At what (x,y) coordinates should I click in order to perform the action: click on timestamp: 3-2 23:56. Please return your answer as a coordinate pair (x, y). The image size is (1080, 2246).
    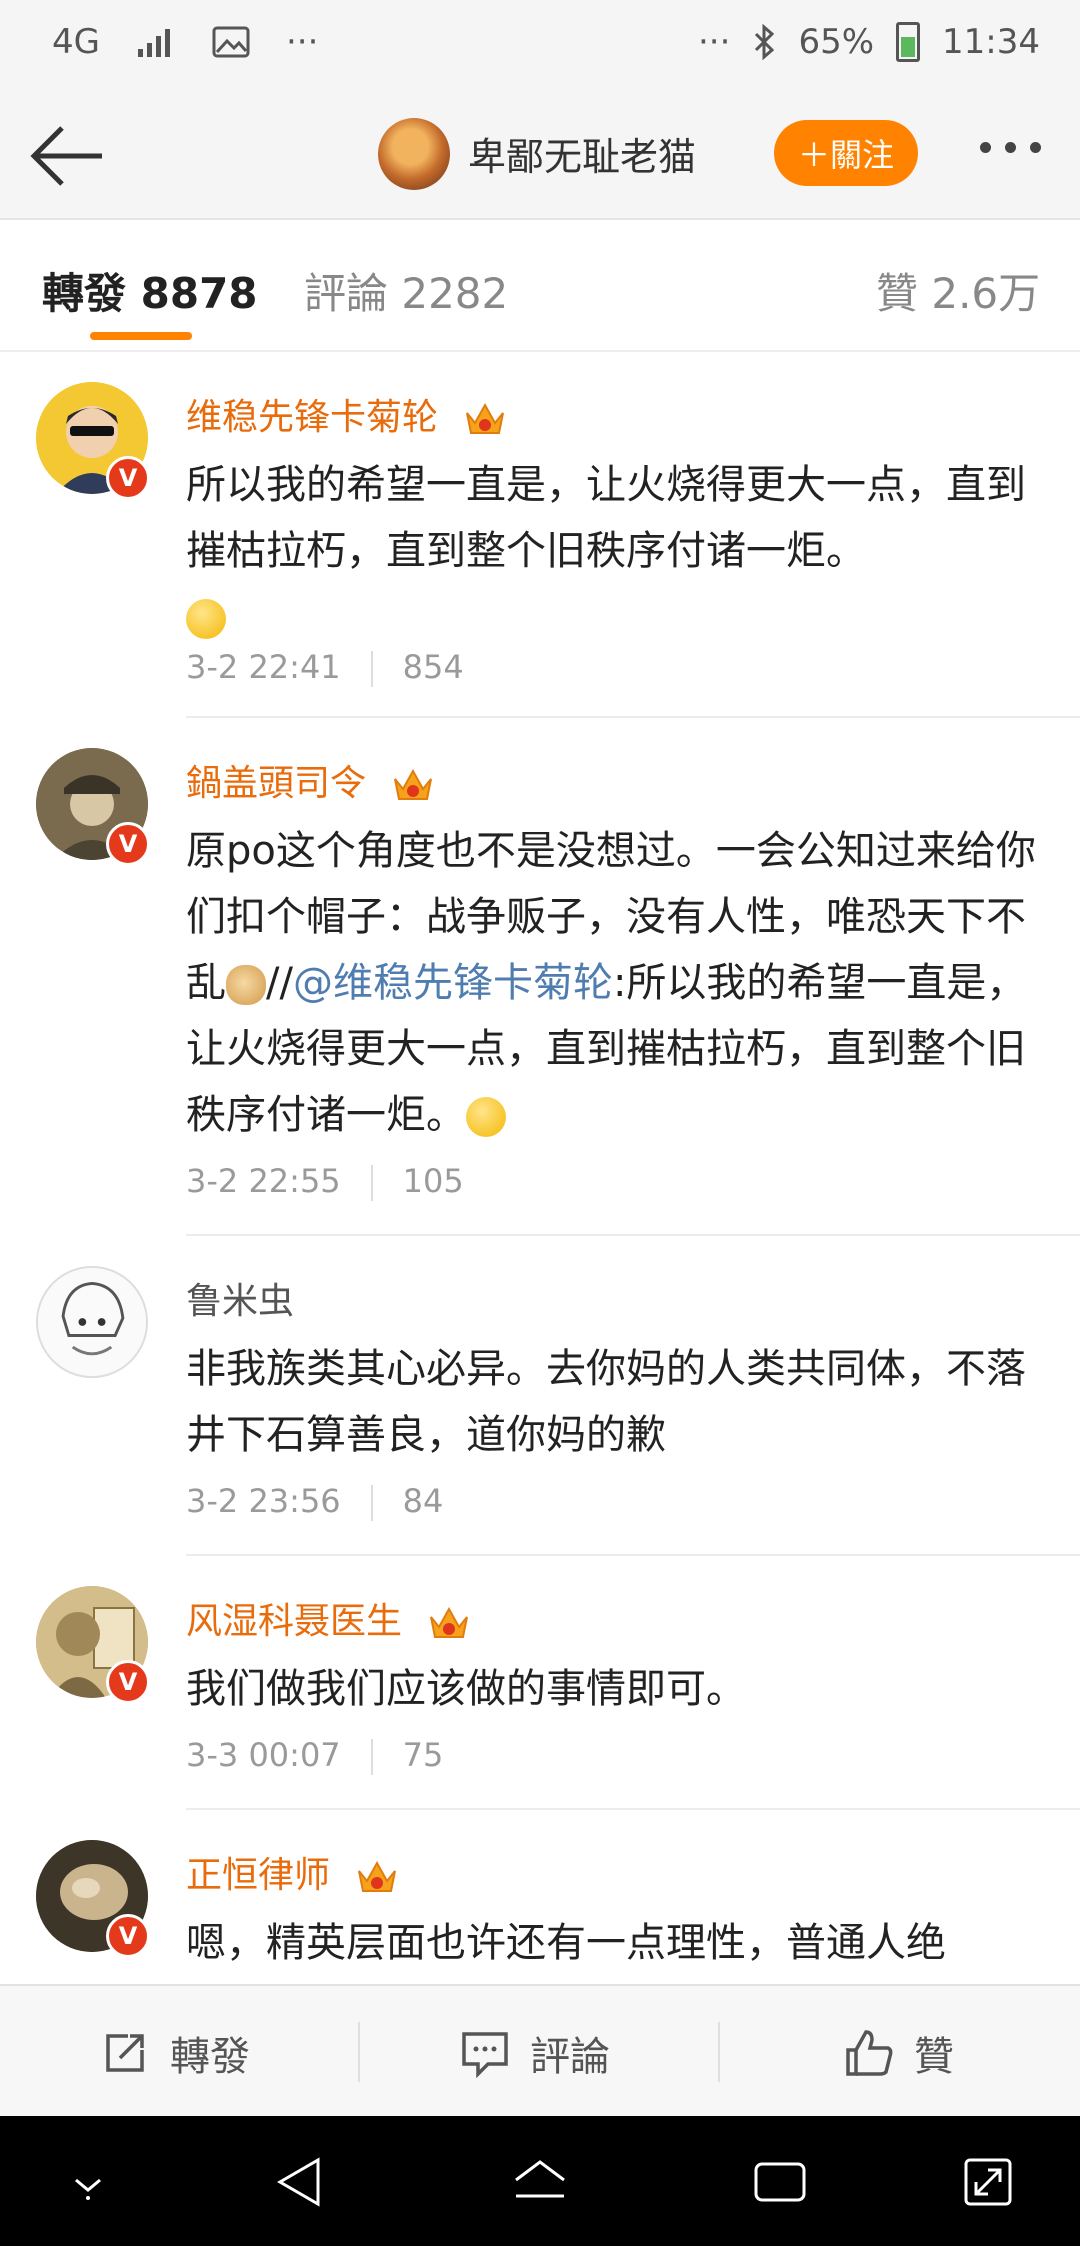
    Looking at the image, I should click on (263, 1501).